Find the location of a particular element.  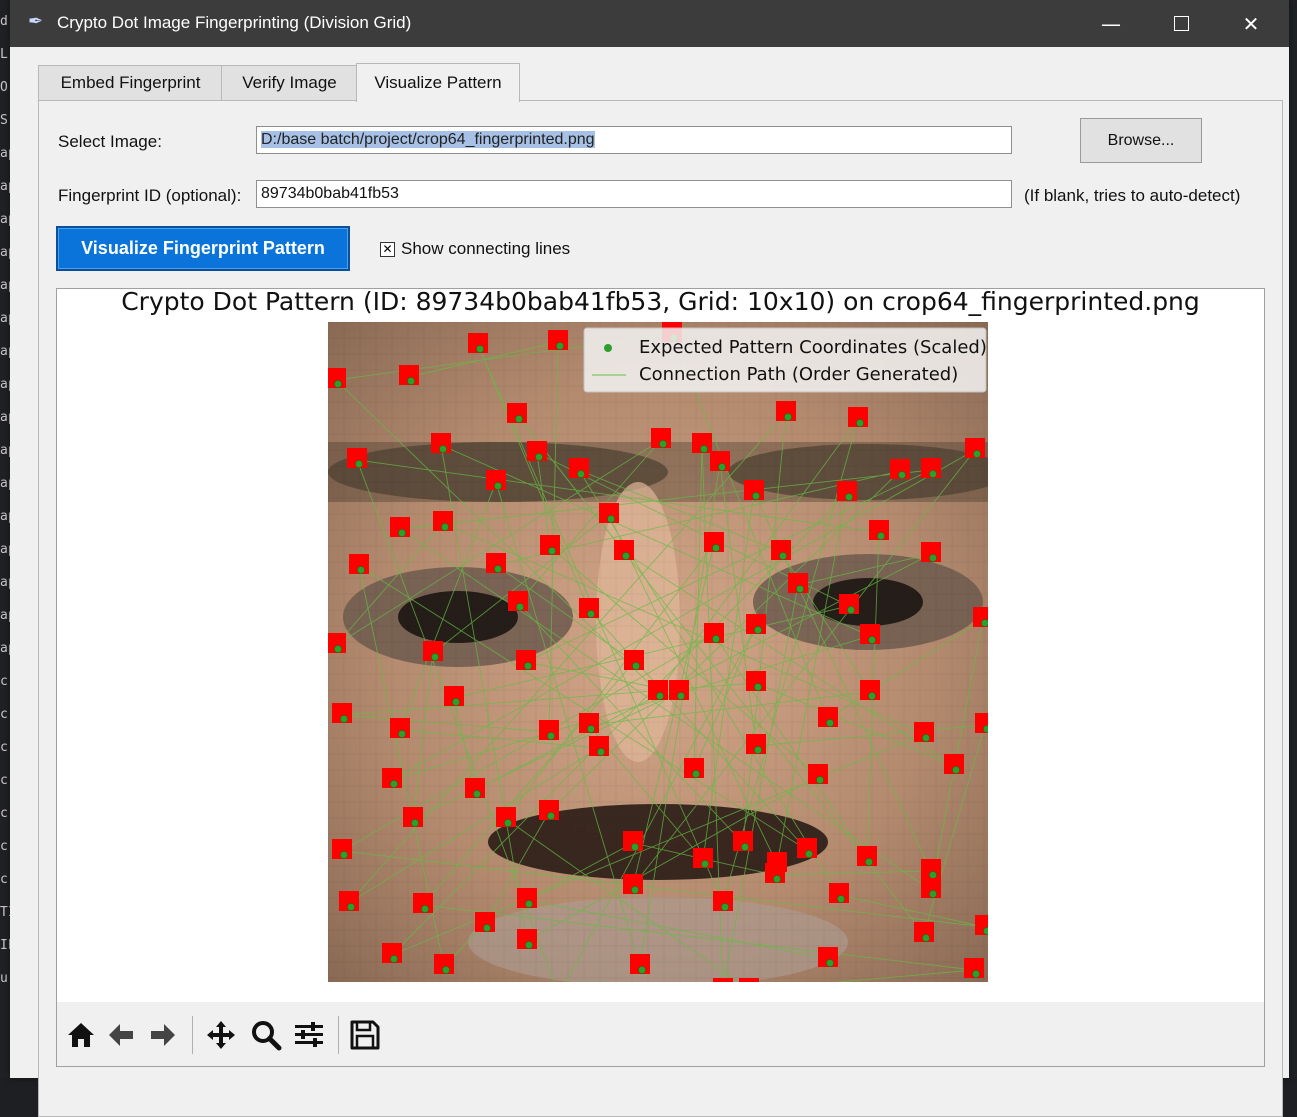

tab-verify-image: Verify Image is located at coordinates (289, 82).